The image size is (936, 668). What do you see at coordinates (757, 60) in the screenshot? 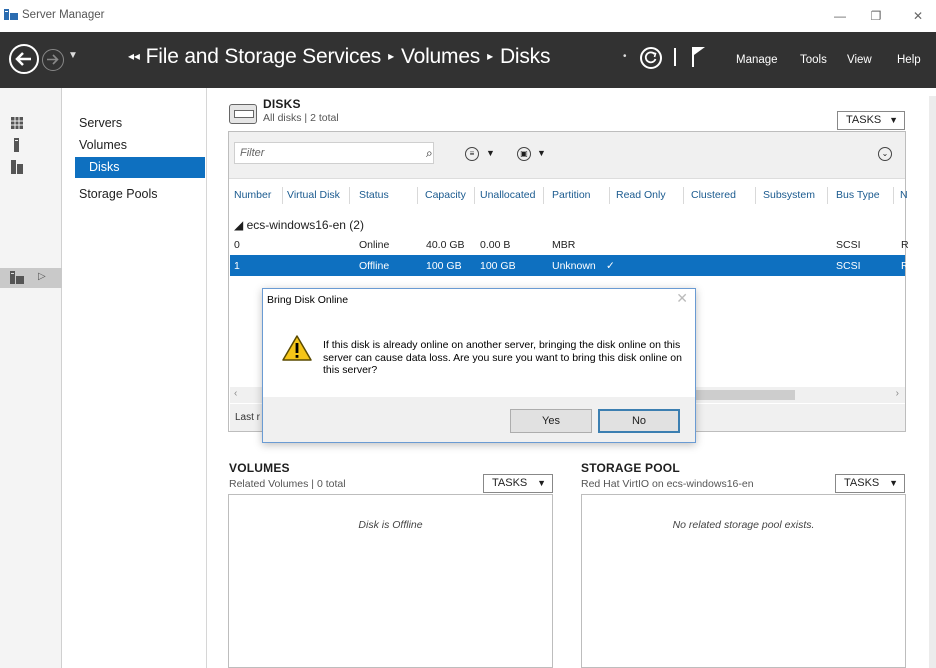
I see `menu-manage: Manage` at bounding box center [757, 60].